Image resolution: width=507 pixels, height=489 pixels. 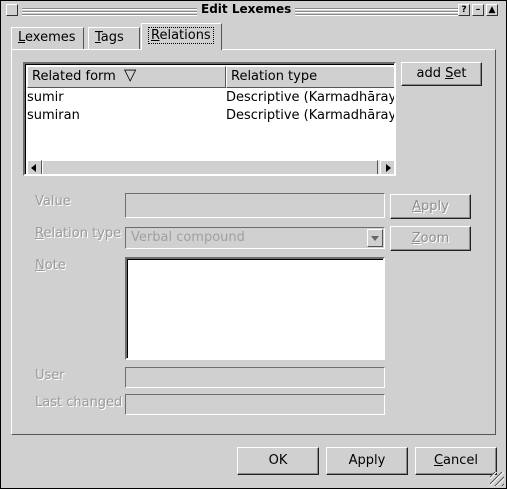 I want to click on related-form-cell: sumiran, so click(x=53, y=115).